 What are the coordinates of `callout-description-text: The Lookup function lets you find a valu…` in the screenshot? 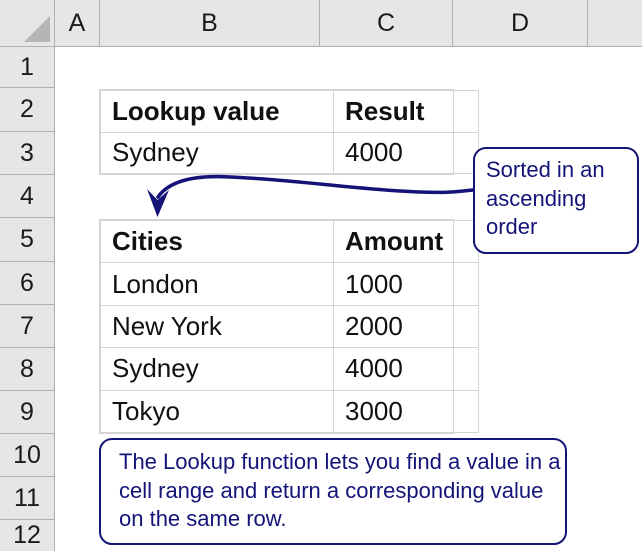 It's located at (340, 490).